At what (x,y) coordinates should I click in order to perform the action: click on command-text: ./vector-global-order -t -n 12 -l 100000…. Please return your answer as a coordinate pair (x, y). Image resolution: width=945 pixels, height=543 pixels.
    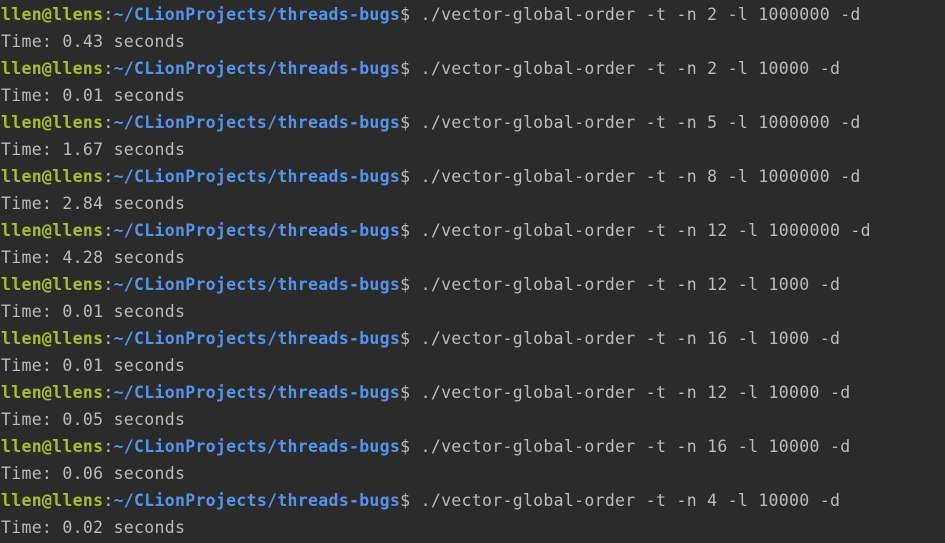
    Looking at the image, I should click on (646, 230).